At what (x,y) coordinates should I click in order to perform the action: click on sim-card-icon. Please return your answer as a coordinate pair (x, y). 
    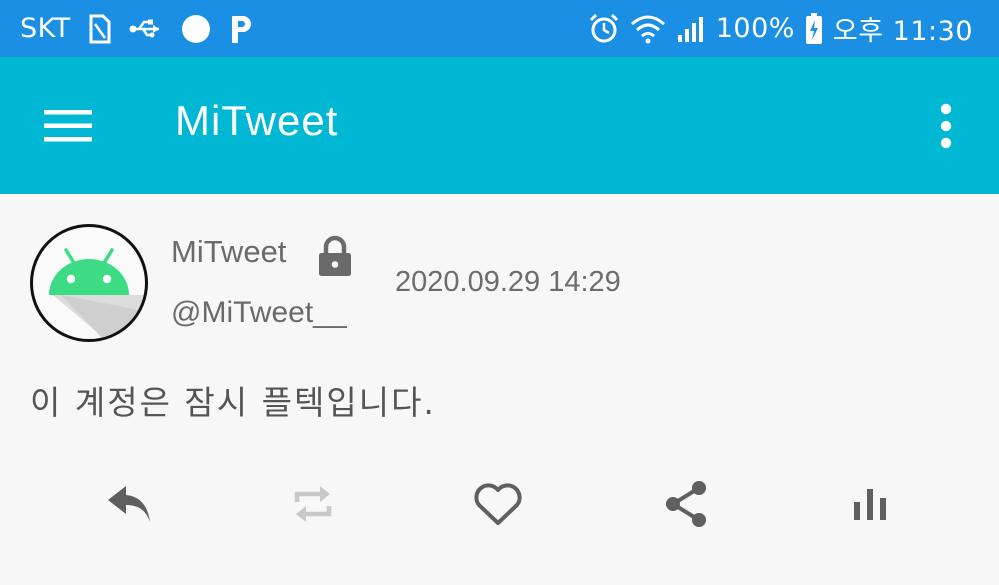
    Looking at the image, I should click on (100, 28).